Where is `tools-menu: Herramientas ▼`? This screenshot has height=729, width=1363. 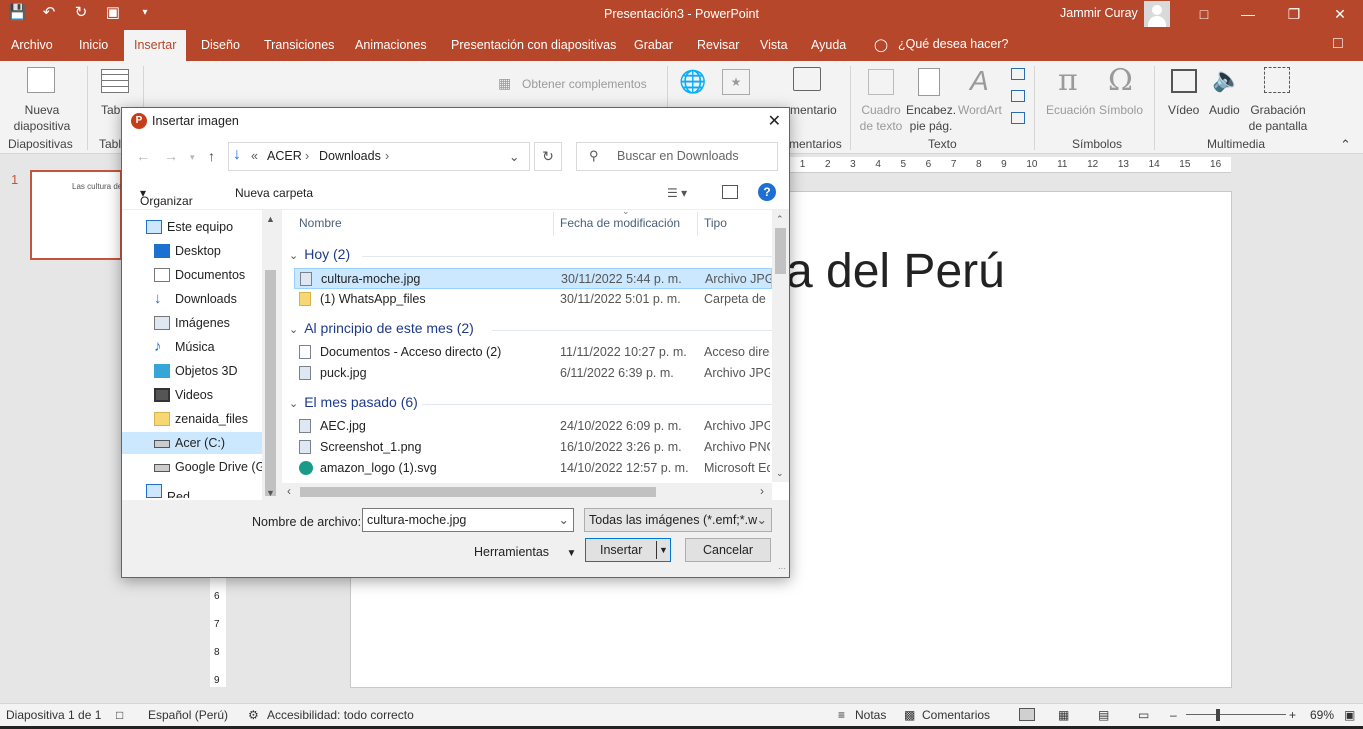 tools-menu: Herramientas ▼ is located at coordinates (525, 552).